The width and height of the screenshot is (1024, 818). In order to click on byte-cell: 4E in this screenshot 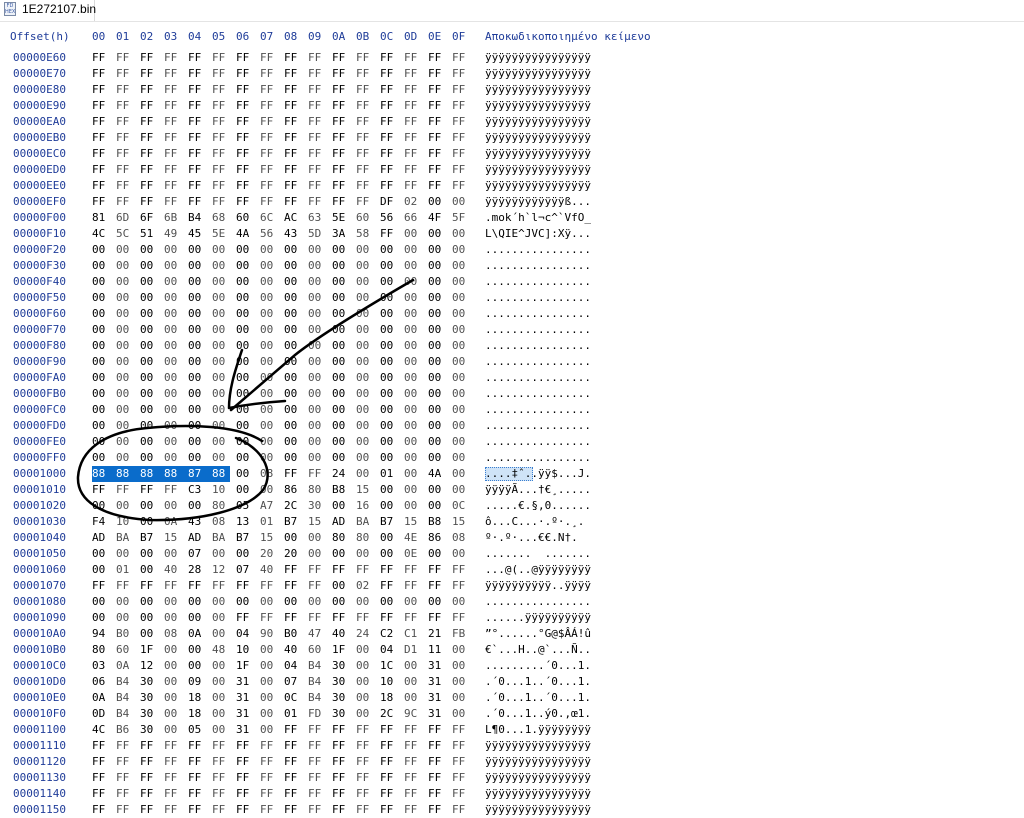, I will do `click(413, 538)`.